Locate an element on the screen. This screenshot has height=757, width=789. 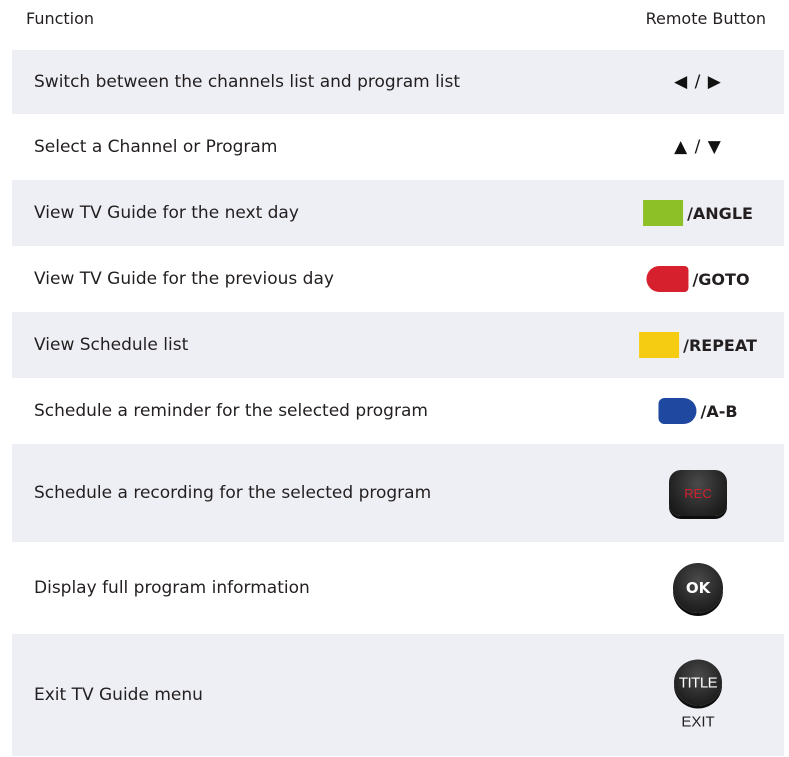
ok-button-icon: OK is located at coordinates (698, 588).